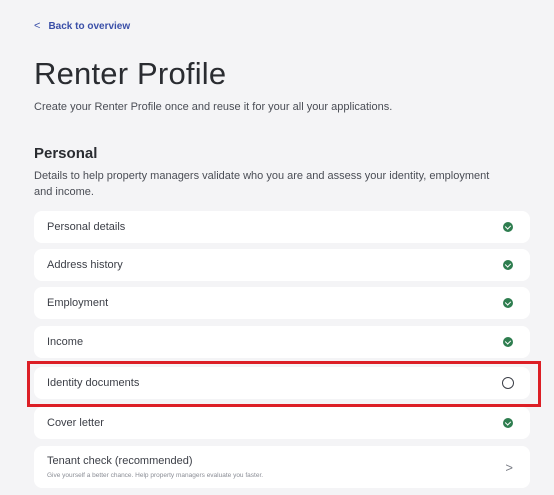 The height and width of the screenshot is (495, 554). Describe the element at coordinates (66, 153) in the screenshot. I see `section-title: Personal` at that location.